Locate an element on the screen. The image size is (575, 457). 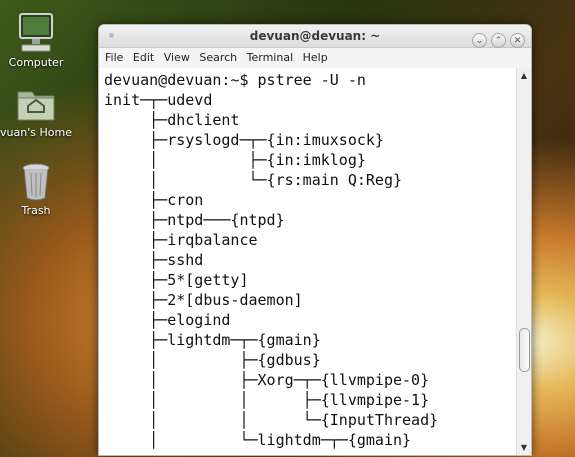
desktop-icon-computer: Computer is located at coordinates (36, 39).